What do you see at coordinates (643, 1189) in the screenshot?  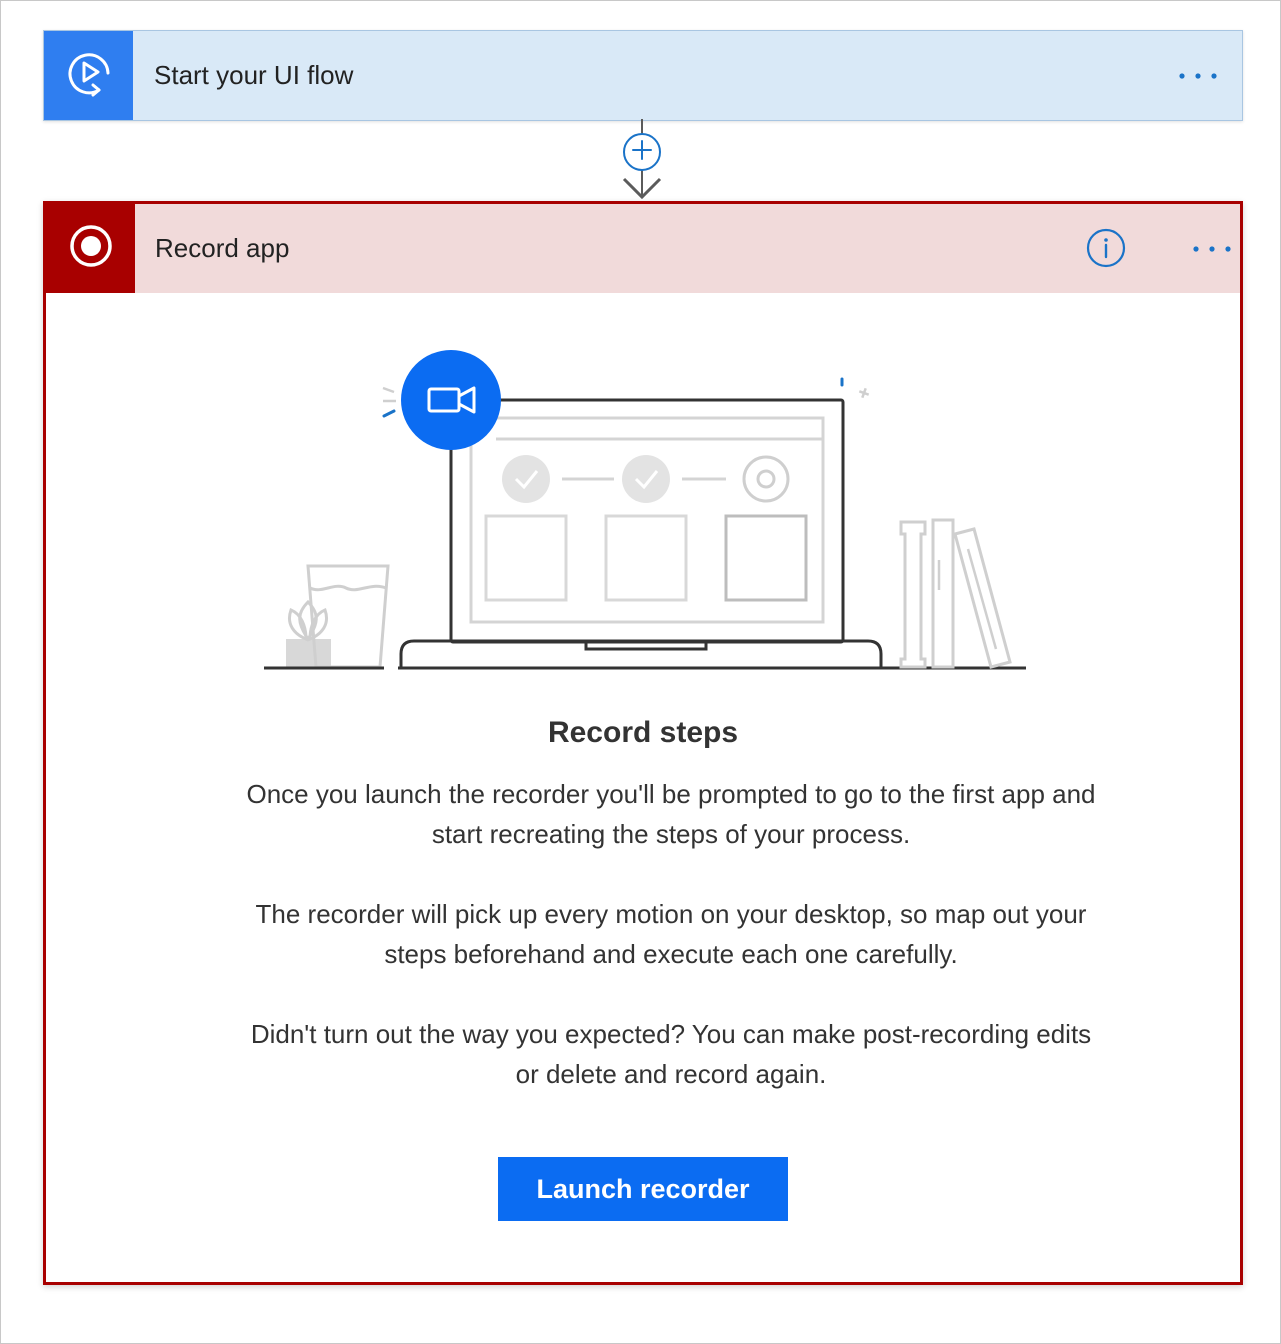 I see `launch-recorder-button: Launch recorder` at bounding box center [643, 1189].